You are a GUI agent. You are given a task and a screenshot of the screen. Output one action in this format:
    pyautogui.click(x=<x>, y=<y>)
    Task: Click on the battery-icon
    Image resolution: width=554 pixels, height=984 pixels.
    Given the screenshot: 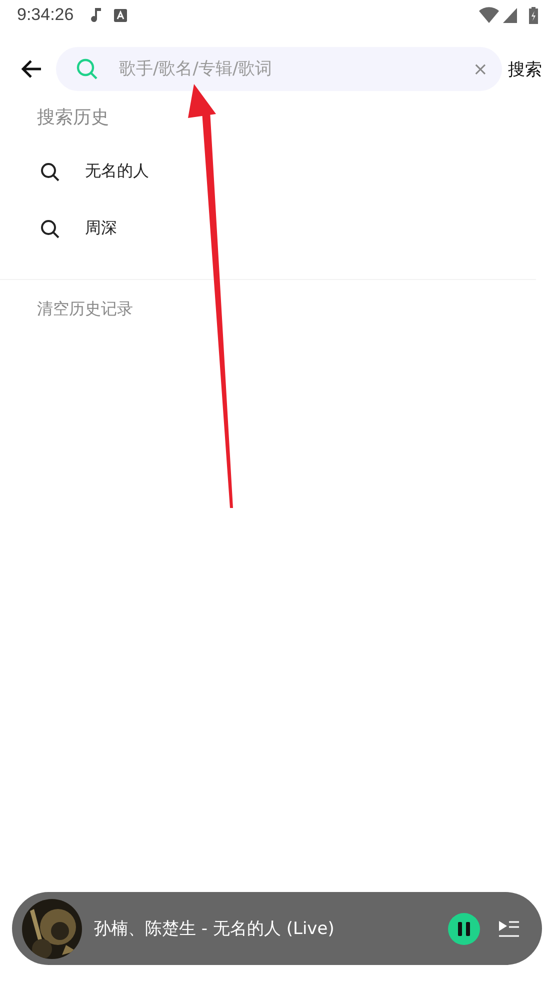 What is the action you would take?
    pyautogui.click(x=533, y=15)
    